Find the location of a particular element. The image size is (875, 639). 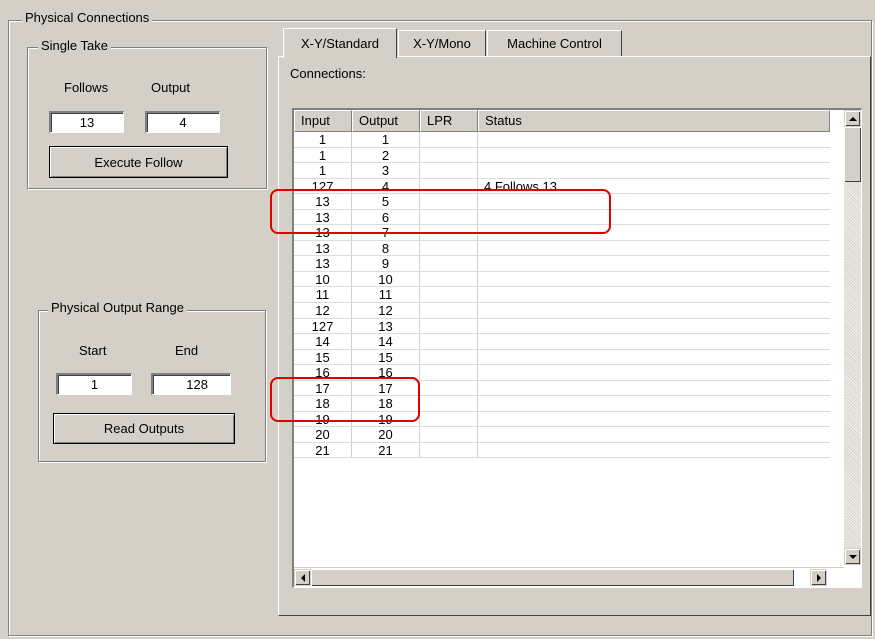

column-header-output: Output is located at coordinates (386, 121).